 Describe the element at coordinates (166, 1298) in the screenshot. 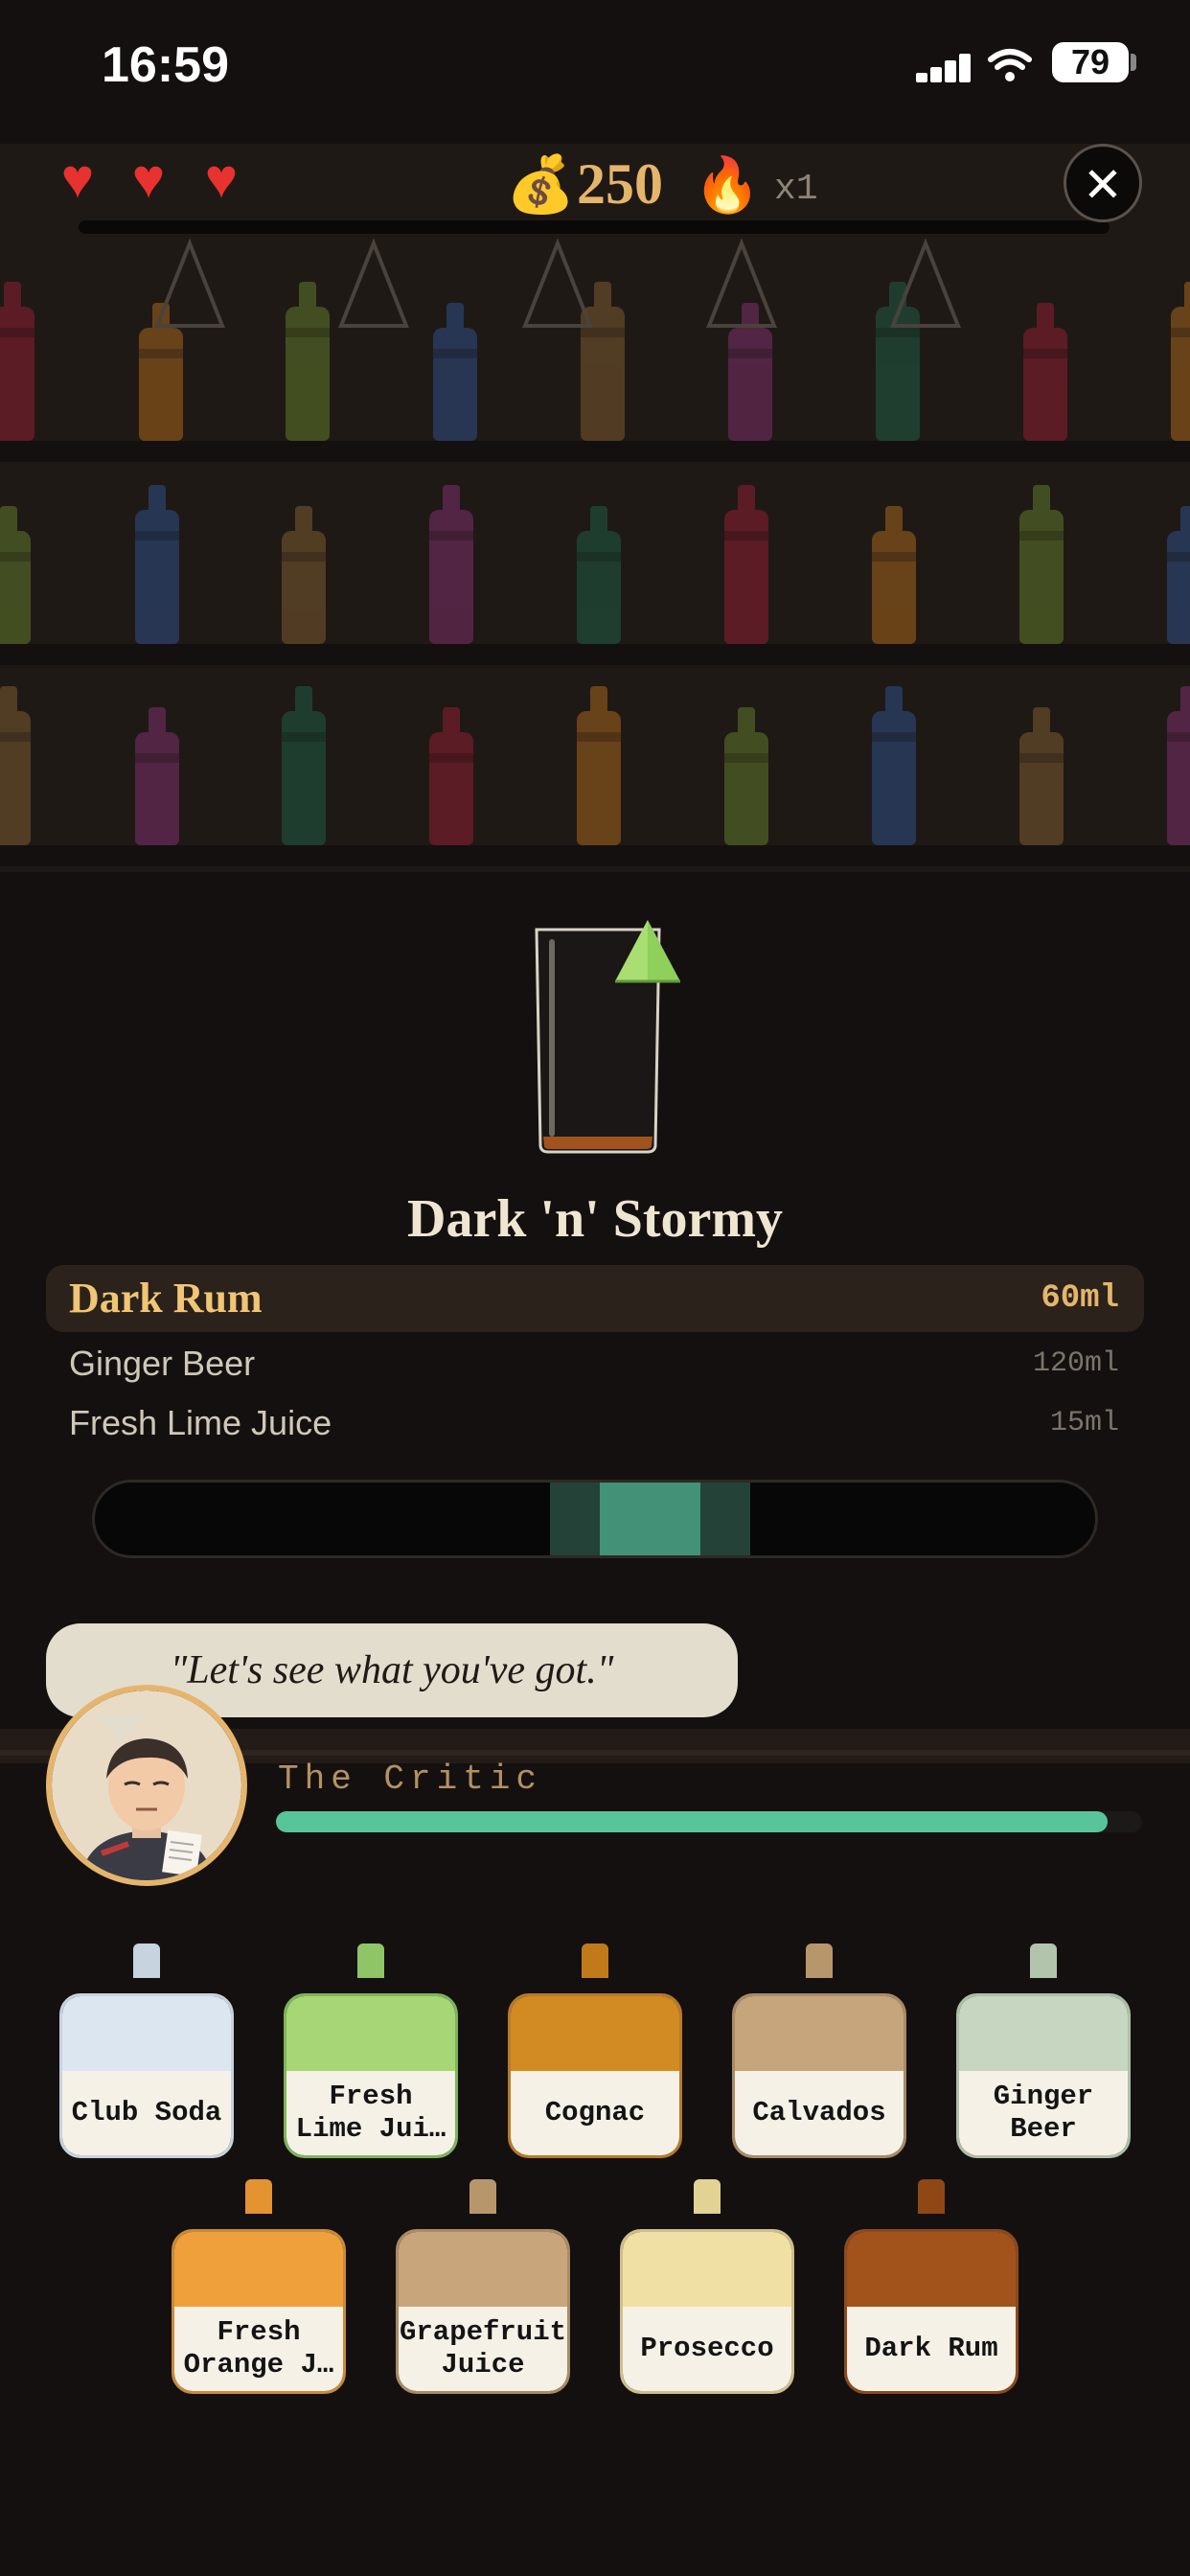

I see `ingredient-name: Dark Rum` at that location.